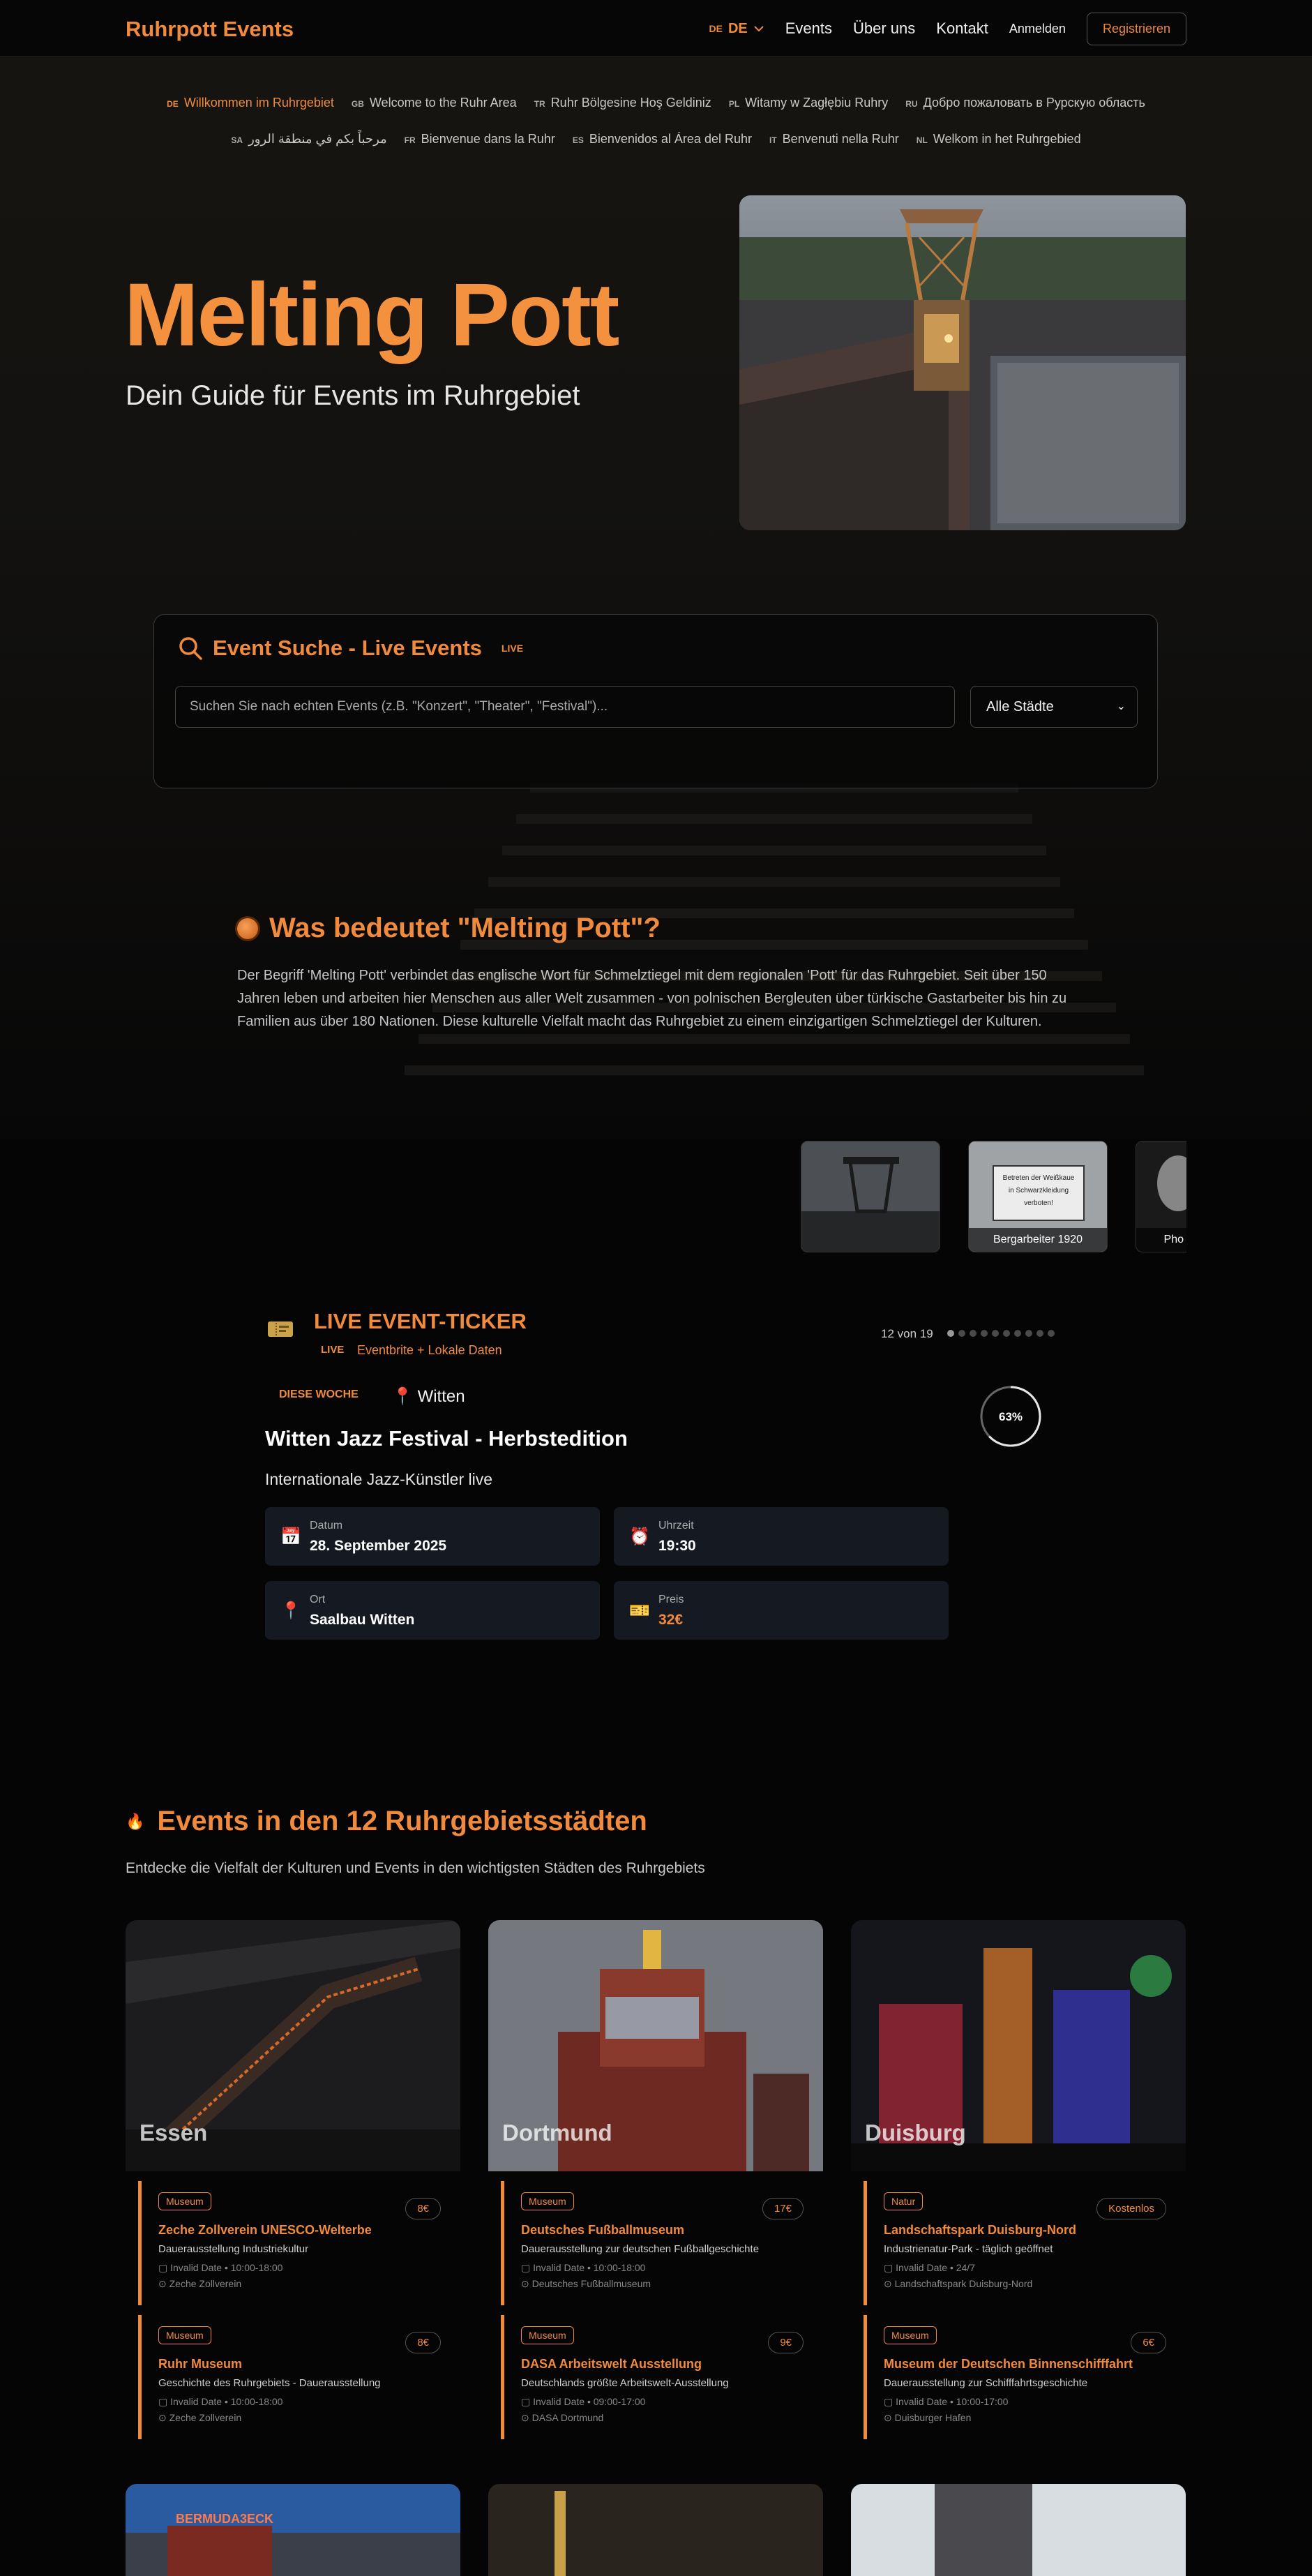 This screenshot has height=2576, width=1312. I want to click on event-city-name: Witten, so click(441, 1396).